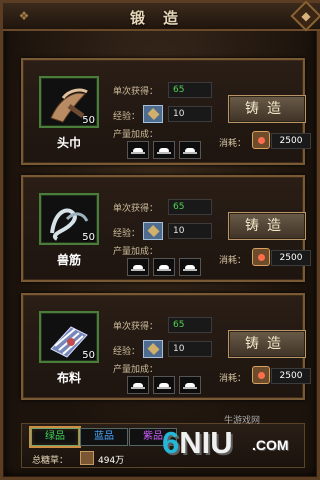 Image resolution: width=320 pixels, height=480 pixels. Describe the element at coordinates (111, 461) in the screenshot. I see `total-value: 494万` at that location.